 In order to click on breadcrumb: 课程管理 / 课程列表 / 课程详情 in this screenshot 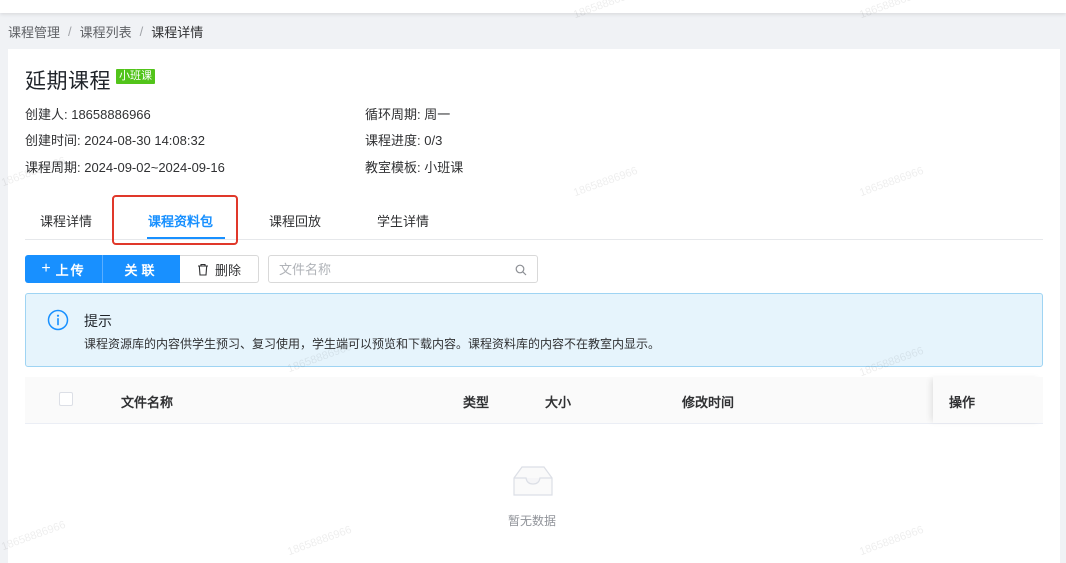, I will do `click(105, 31)`.